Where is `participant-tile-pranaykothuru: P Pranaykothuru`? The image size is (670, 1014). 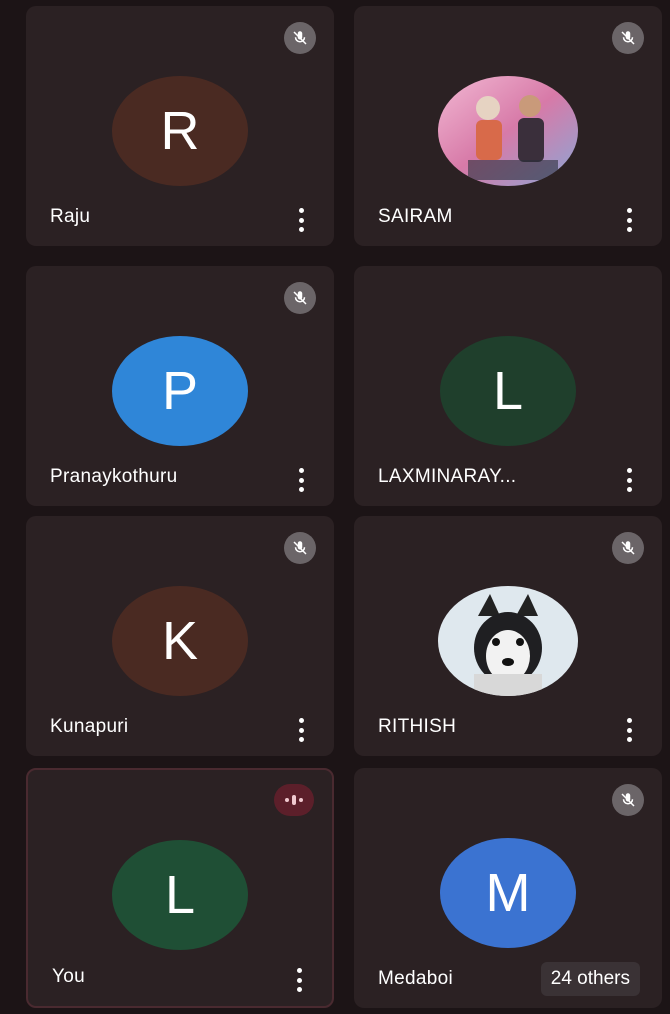 participant-tile-pranaykothuru: P Pranaykothuru is located at coordinates (180, 386).